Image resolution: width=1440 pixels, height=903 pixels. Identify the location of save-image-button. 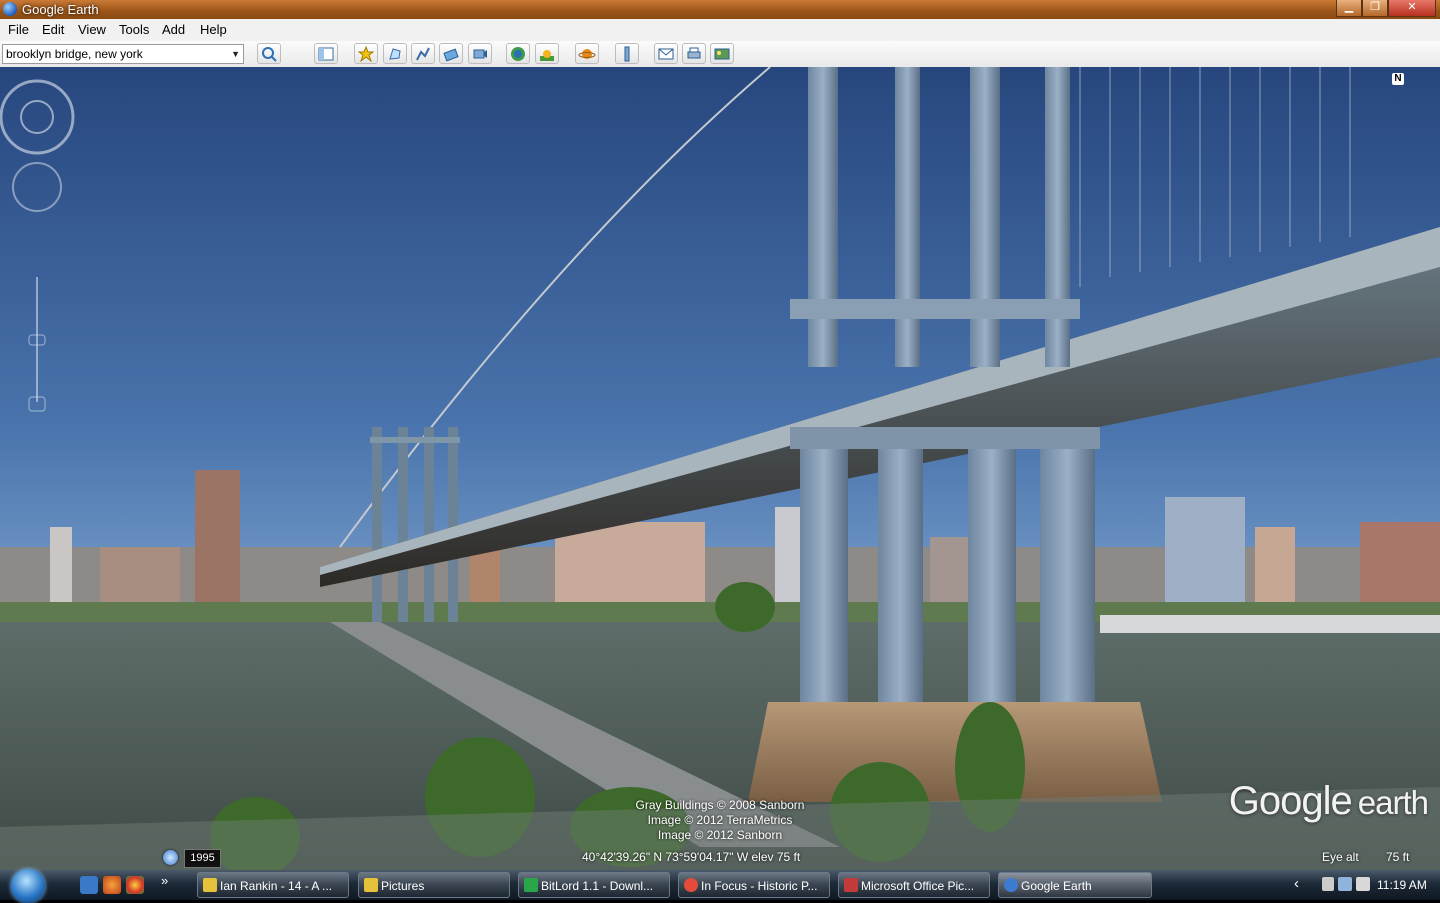
(722, 53).